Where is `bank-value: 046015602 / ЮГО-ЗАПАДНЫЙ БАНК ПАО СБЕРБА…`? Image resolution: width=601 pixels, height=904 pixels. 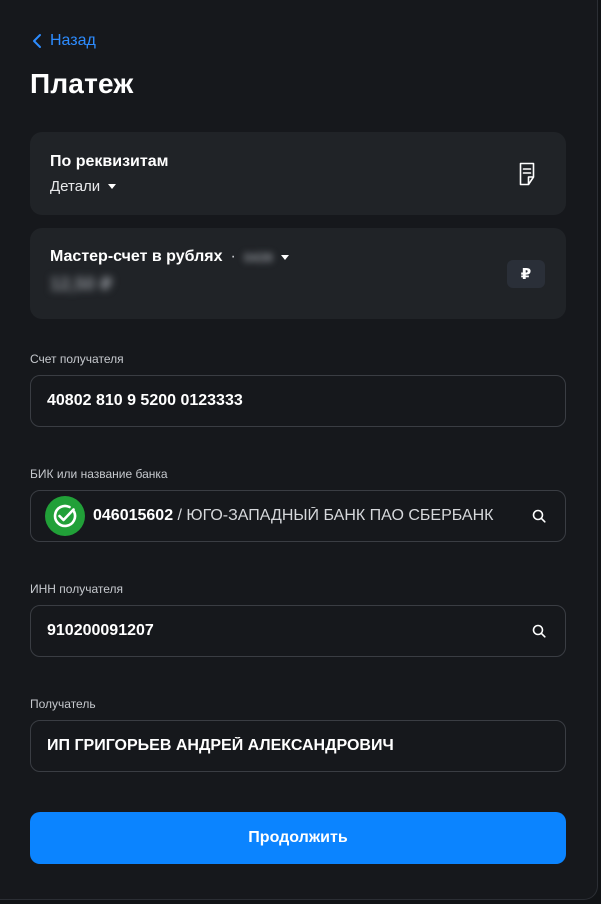 bank-value: 046015602 / ЮГО-ЗАПАДНЫЙ БАНК ПАО СБЕРБА… is located at coordinates (306, 516).